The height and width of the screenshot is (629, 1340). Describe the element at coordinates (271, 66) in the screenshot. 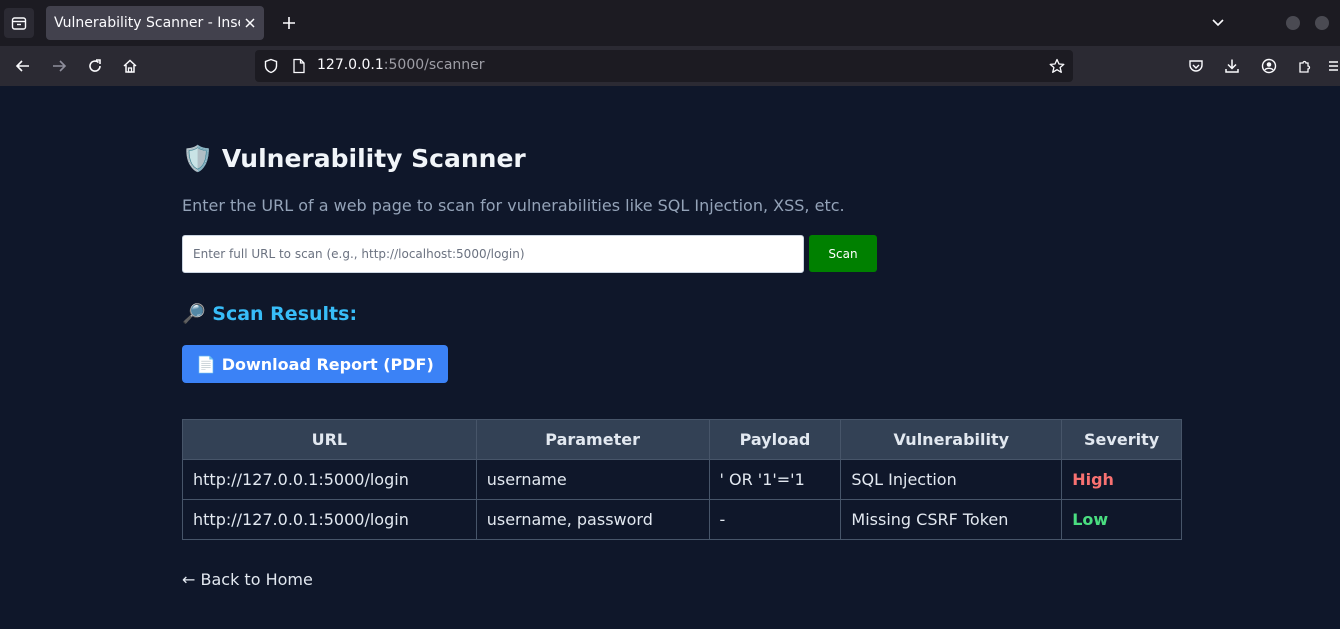

I see `shield-icon` at that location.